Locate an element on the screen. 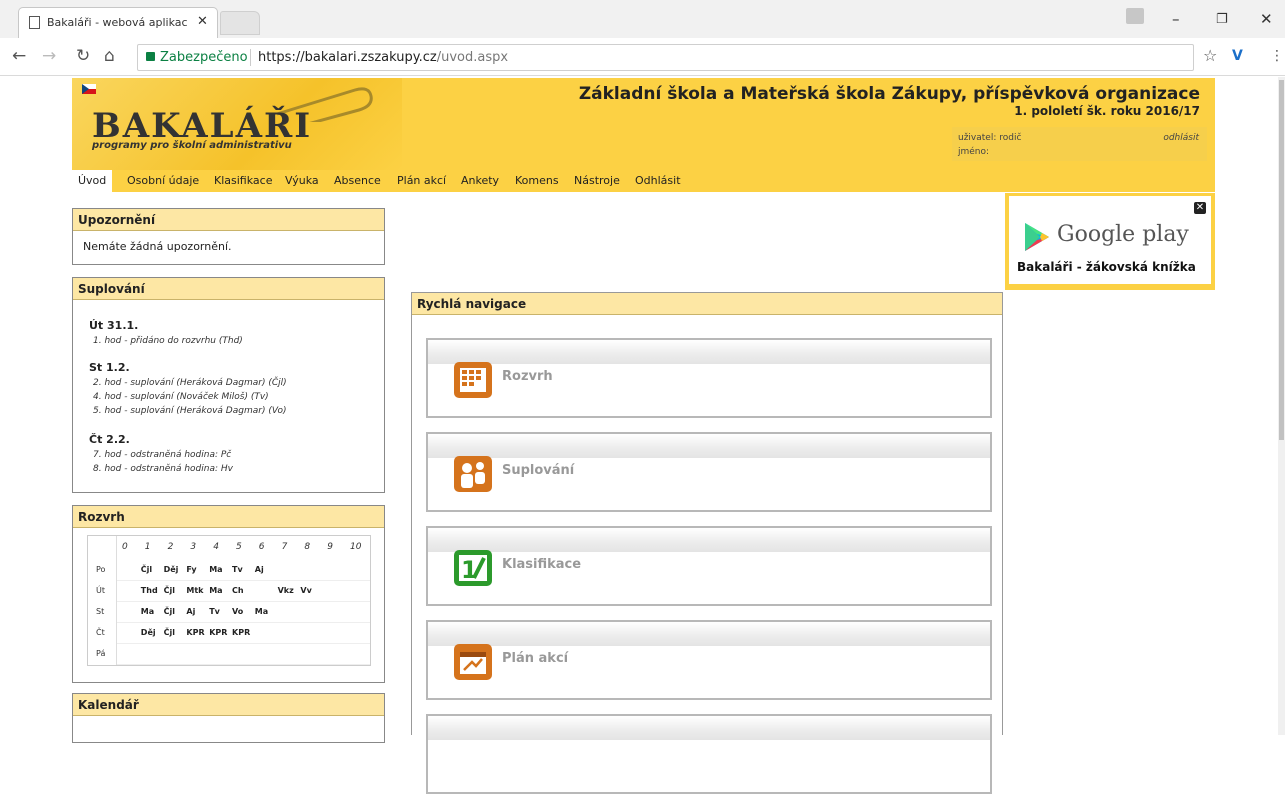  day-label: Pá is located at coordinates (101, 653).